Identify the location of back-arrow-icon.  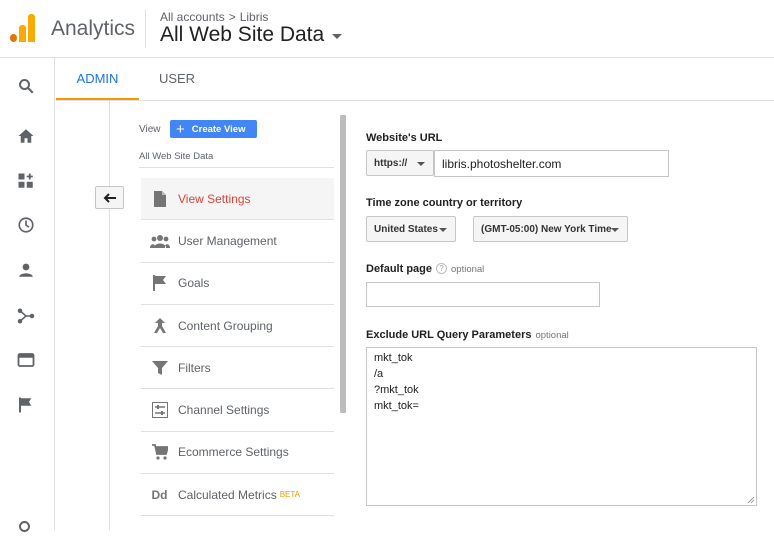
(109, 197).